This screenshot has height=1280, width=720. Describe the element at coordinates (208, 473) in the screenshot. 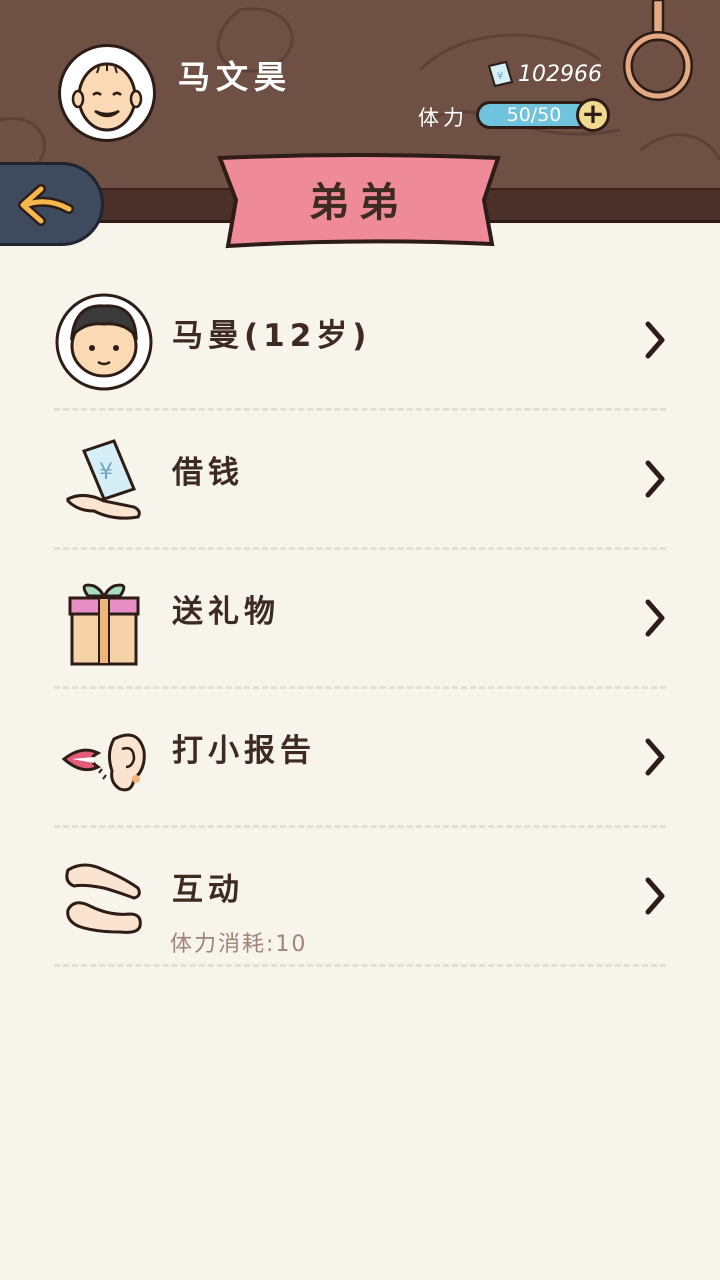

I see `borrow-money-label: 借钱` at that location.